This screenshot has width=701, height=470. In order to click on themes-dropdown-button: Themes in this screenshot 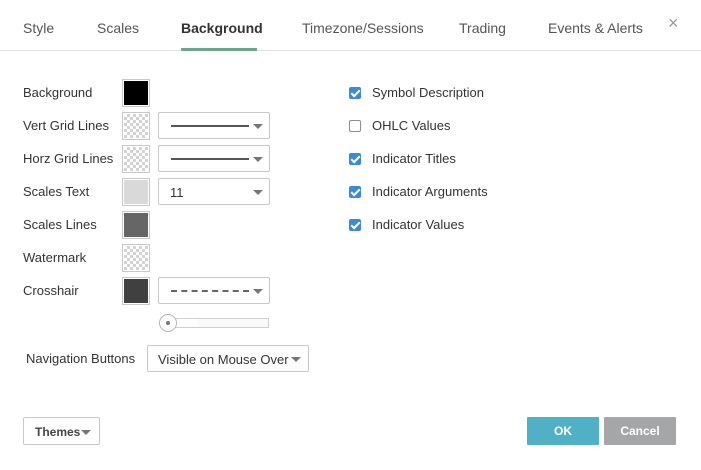, I will do `click(61, 431)`.